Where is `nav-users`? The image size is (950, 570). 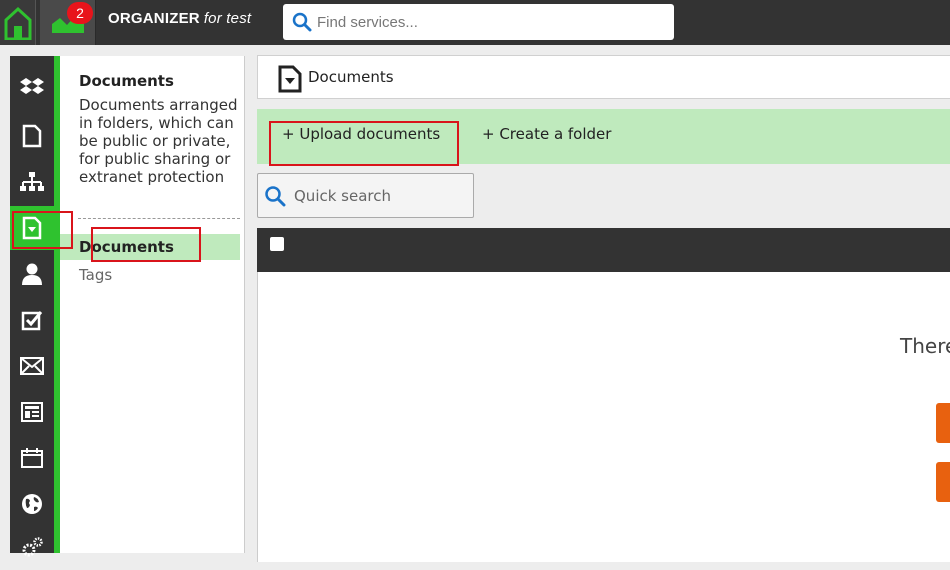 nav-users is located at coordinates (32, 274).